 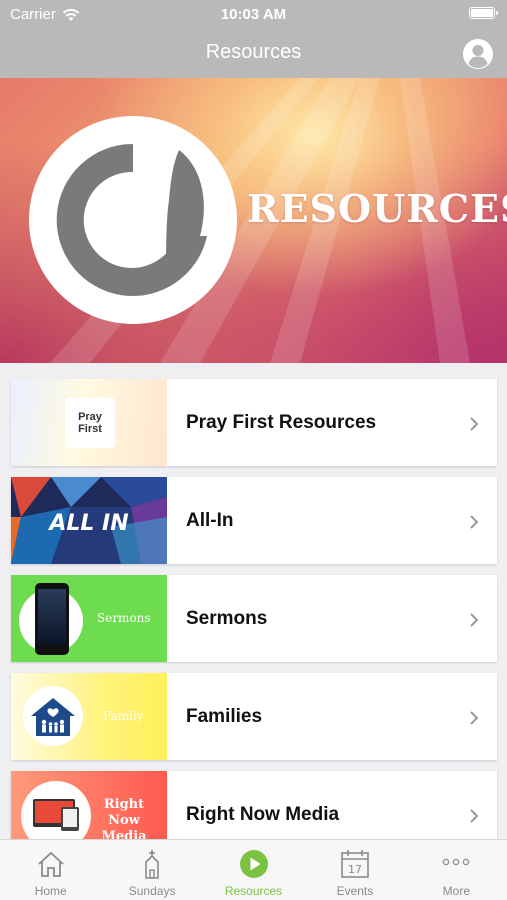 What do you see at coordinates (456, 891) in the screenshot?
I see `tab-label: More` at bounding box center [456, 891].